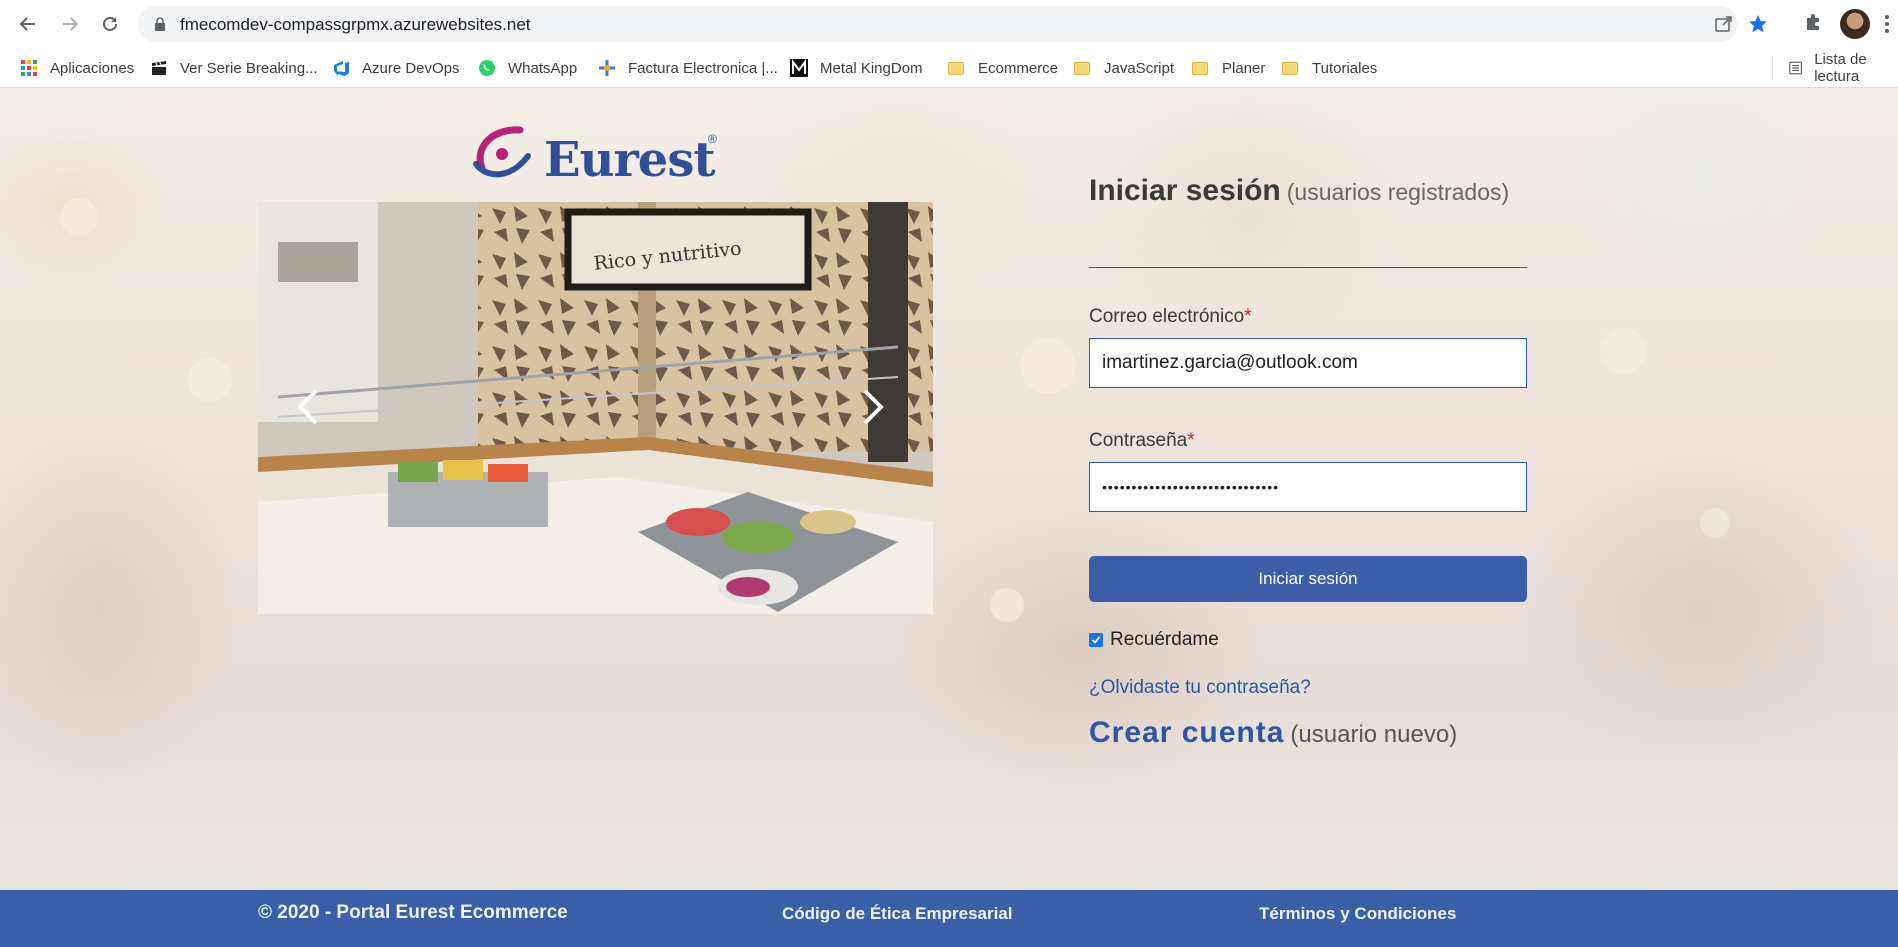 Image resolution: width=1898 pixels, height=947 pixels. I want to click on profile-avatar, so click(1855, 24).